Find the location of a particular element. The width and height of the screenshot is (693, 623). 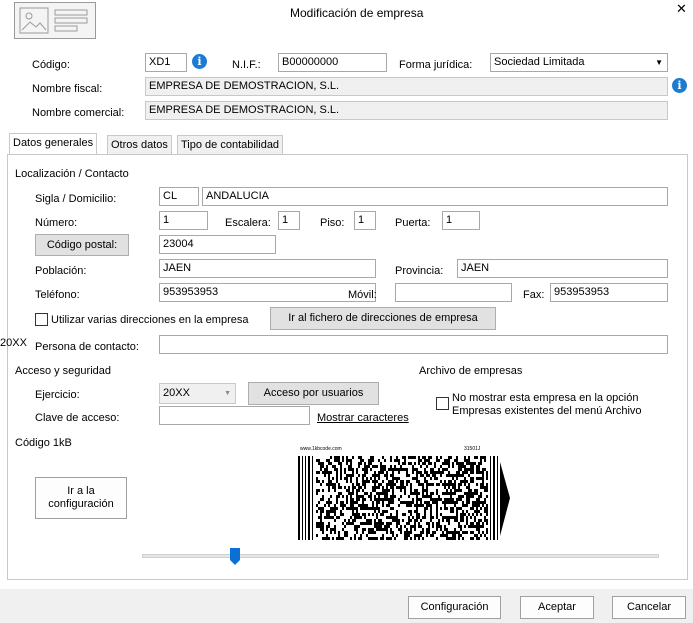

slider-track is located at coordinates (400, 556).